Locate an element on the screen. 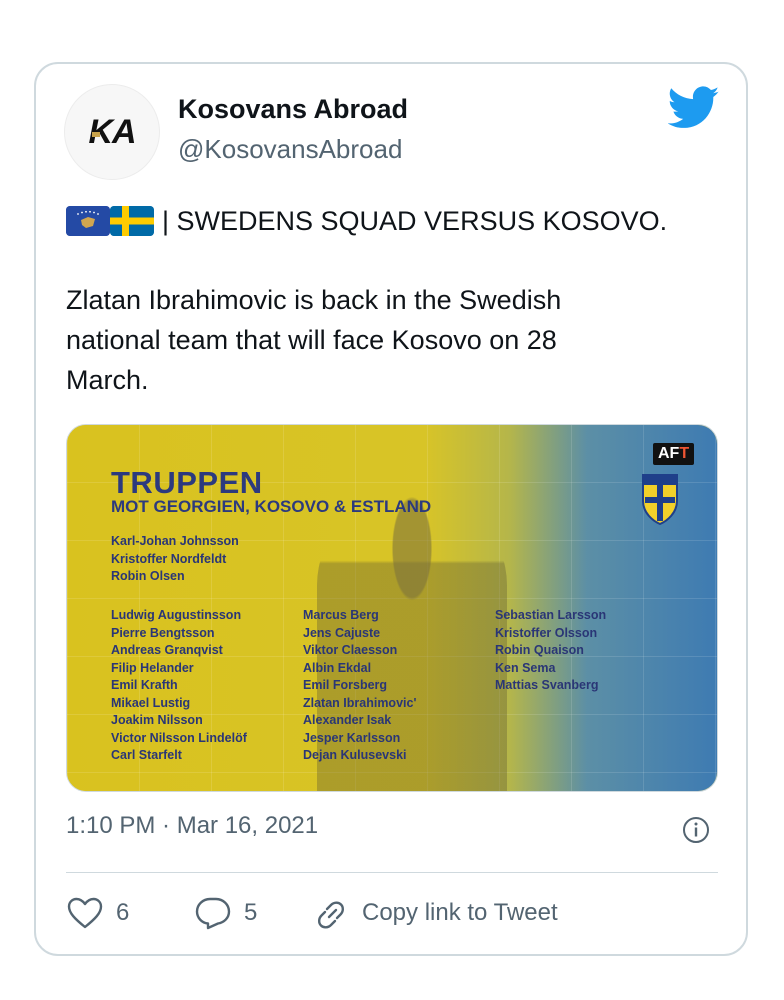 This screenshot has height=1000, width=784. tweet-headline: | SWEDENS SQUAD VERSUS KOSOVO. is located at coordinates (415, 221).